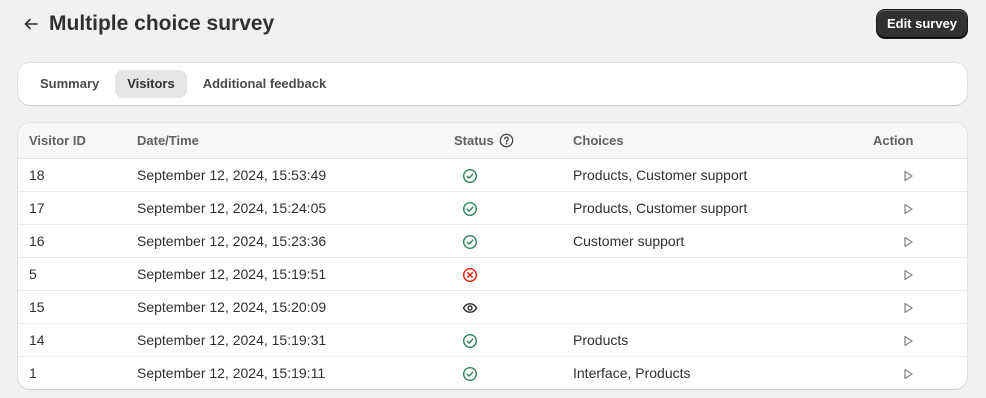  What do you see at coordinates (37, 241) in the screenshot?
I see `visitor-id: 16` at bounding box center [37, 241].